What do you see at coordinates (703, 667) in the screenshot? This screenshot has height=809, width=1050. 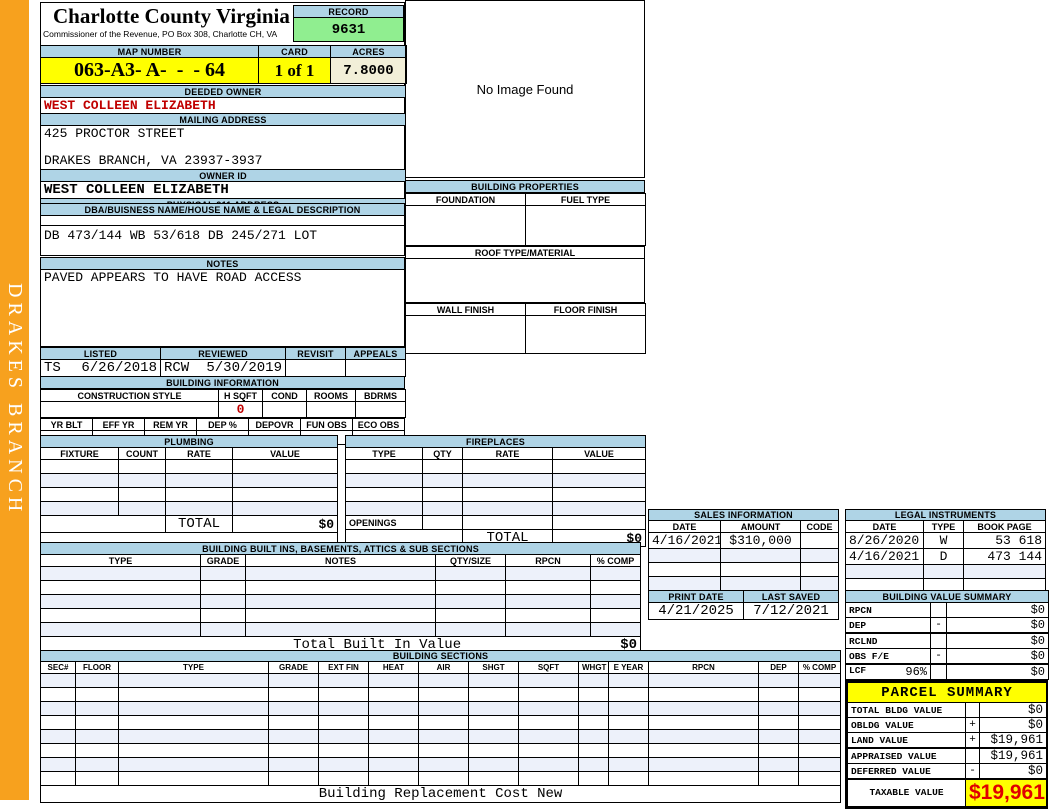 I see `rpcn-label: RPCN` at bounding box center [703, 667].